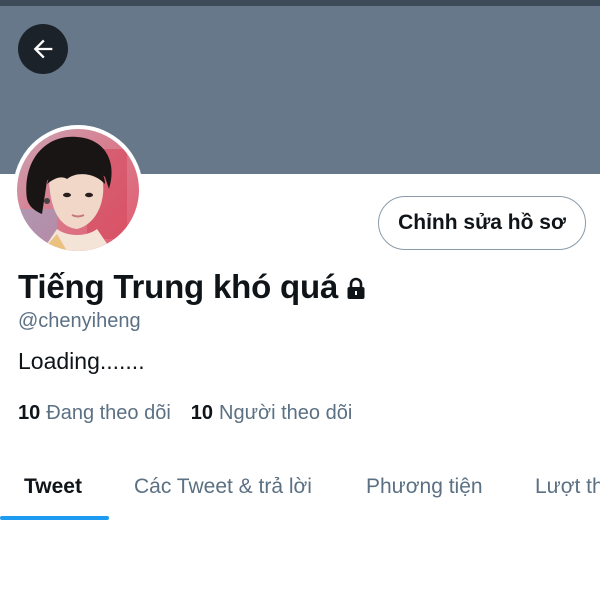 The height and width of the screenshot is (603, 600). What do you see at coordinates (356, 288) in the screenshot?
I see `lock-icon` at bounding box center [356, 288].